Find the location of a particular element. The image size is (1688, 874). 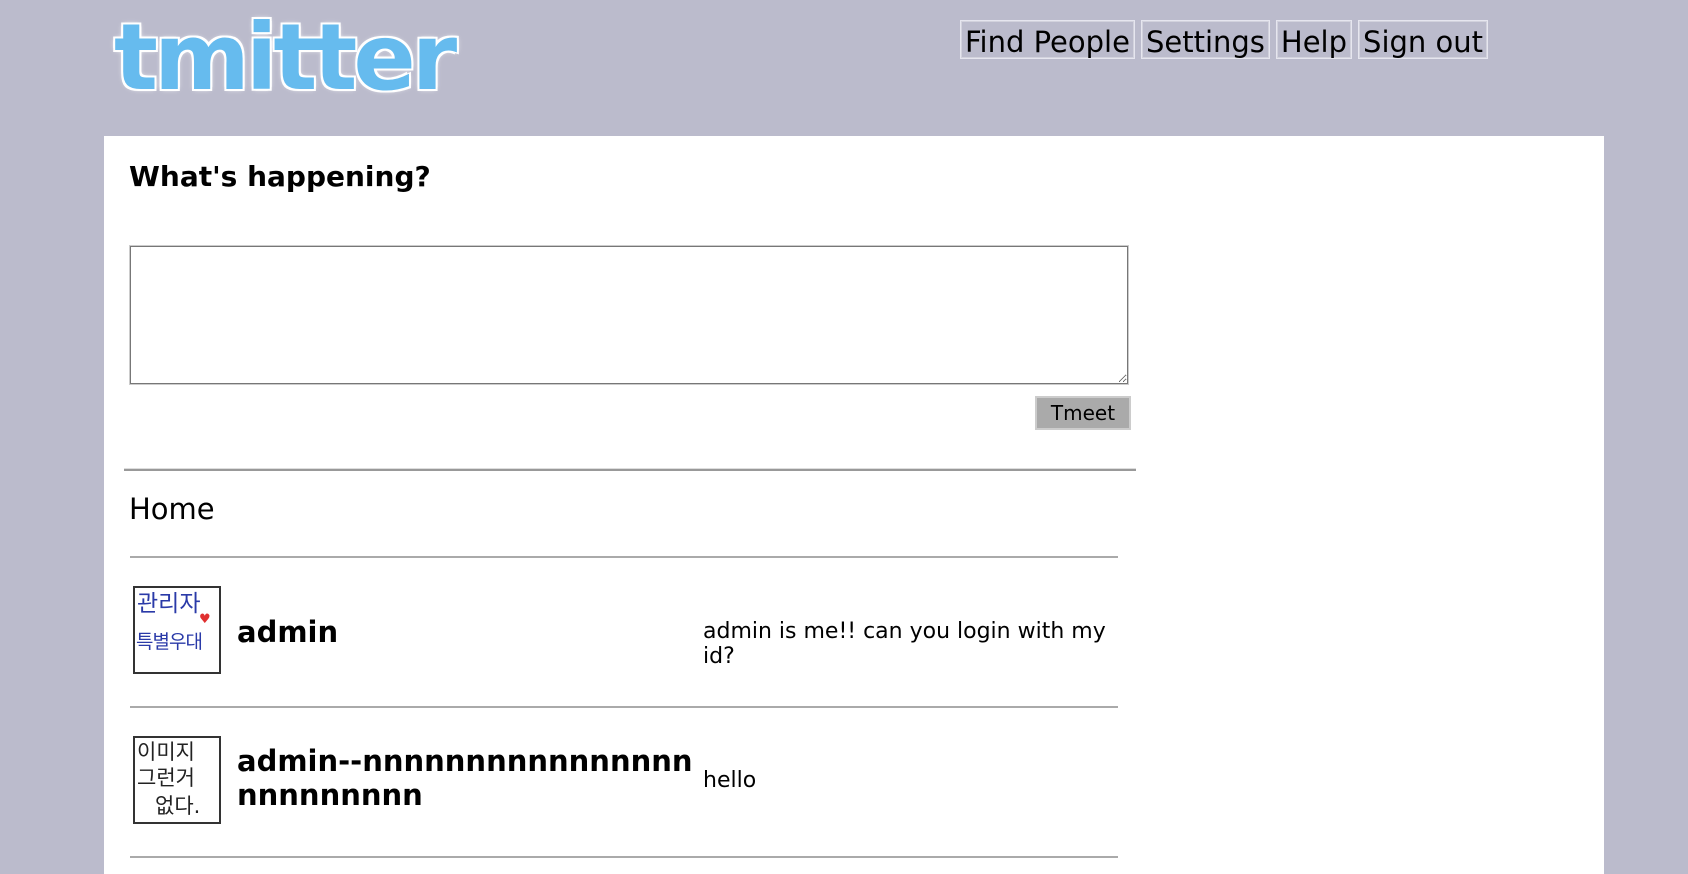

avatar-text-line1: 이미지 is located at coordinates (166, 752).